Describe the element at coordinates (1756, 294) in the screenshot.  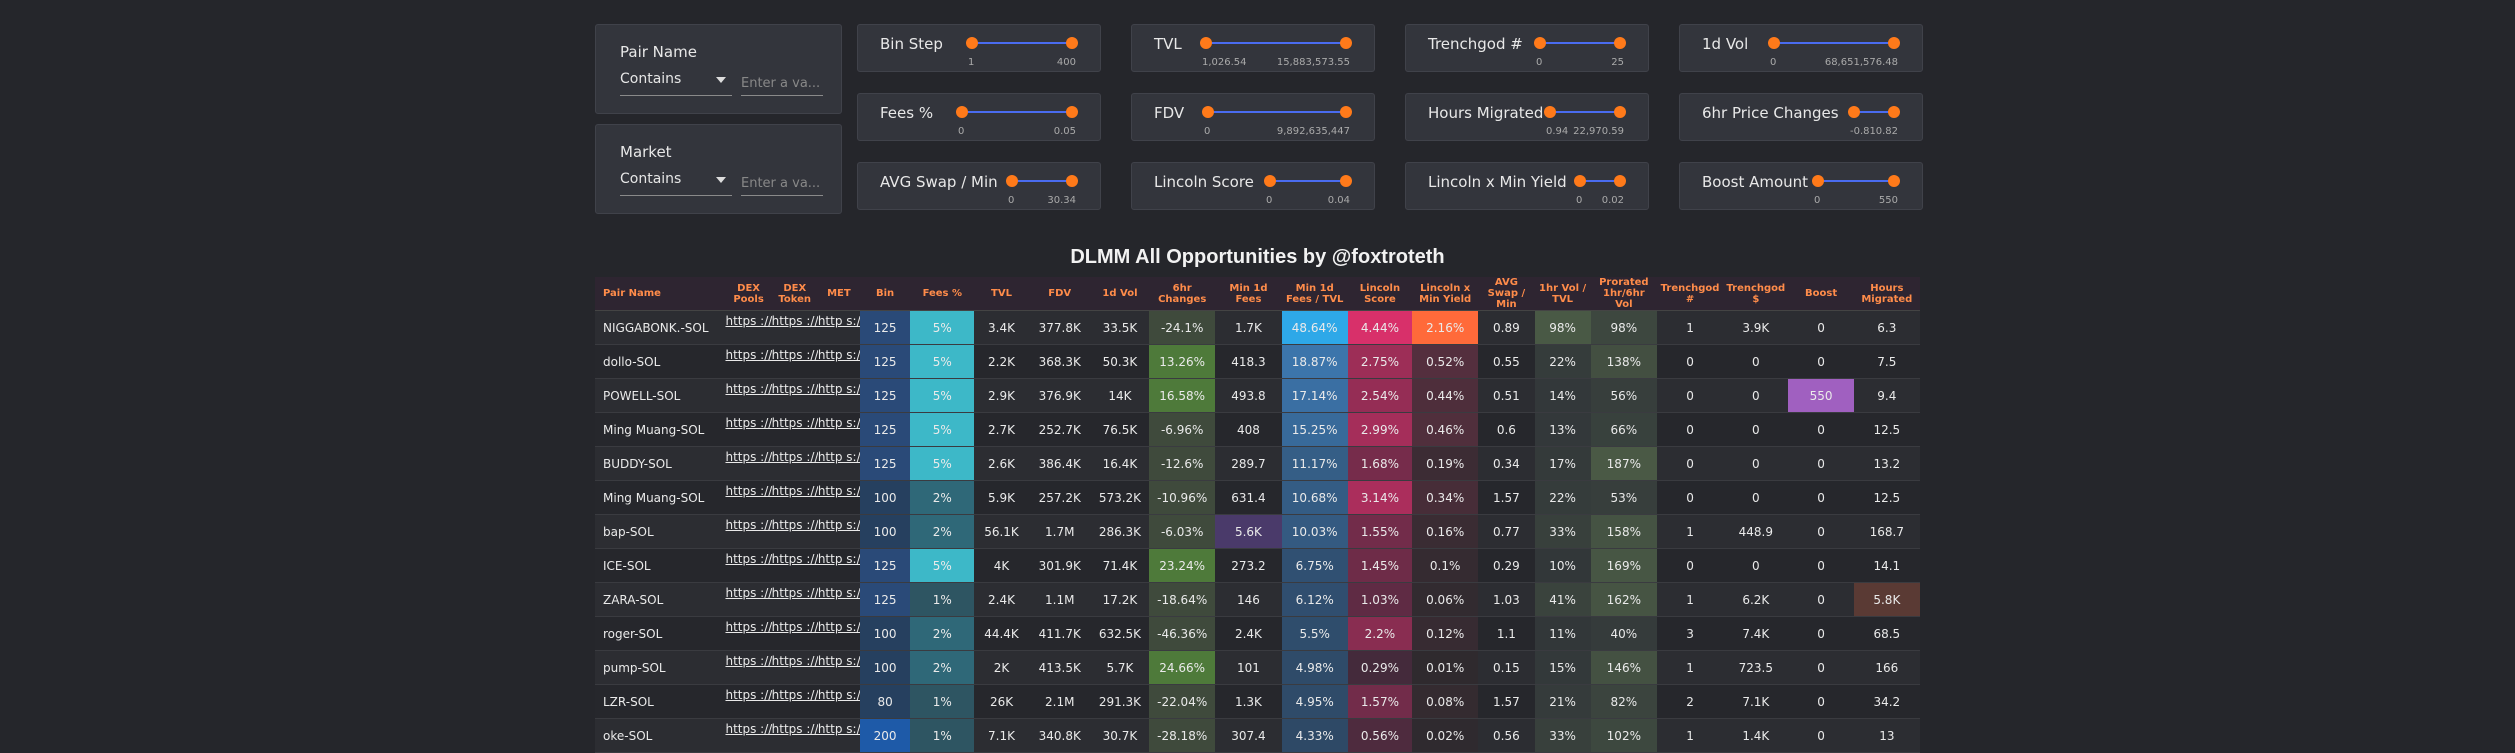
I see `column-header: Trenchgod $` at that location.